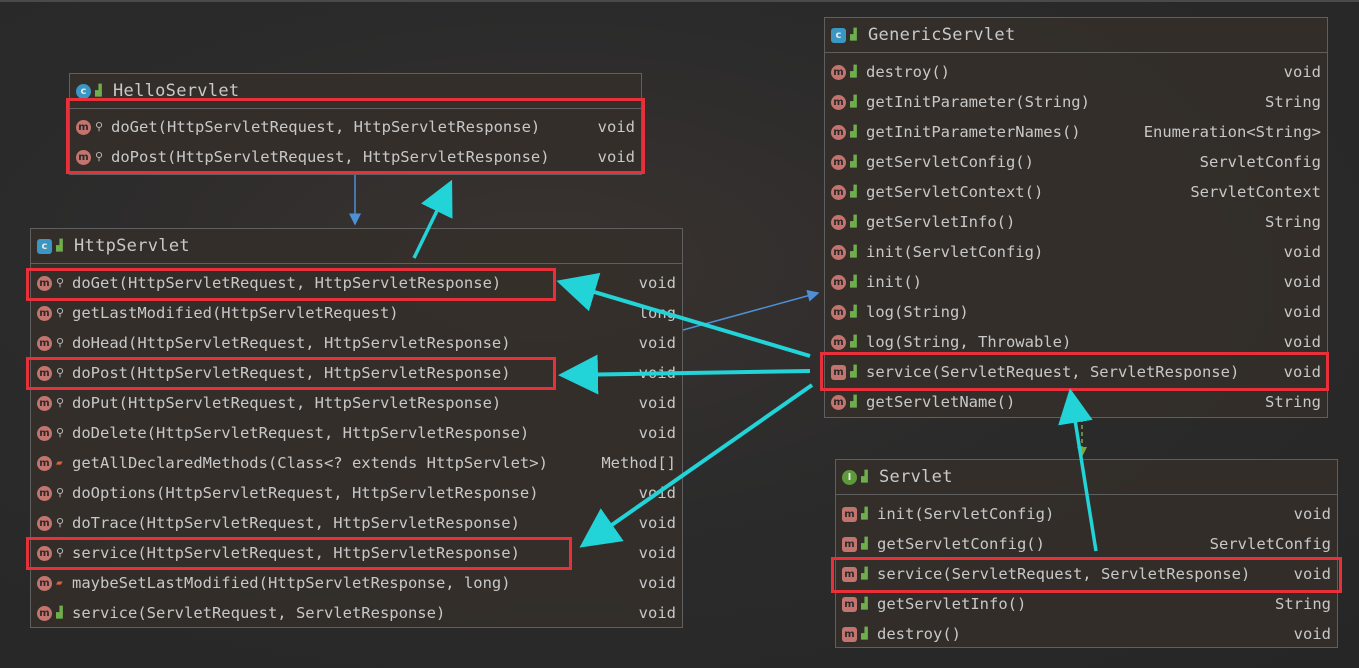 This screenshot has height=668, width=1359. Describe the element at coordinates (684, 374) in the screenshot. I see `callout-arrow-dopost` at that location.